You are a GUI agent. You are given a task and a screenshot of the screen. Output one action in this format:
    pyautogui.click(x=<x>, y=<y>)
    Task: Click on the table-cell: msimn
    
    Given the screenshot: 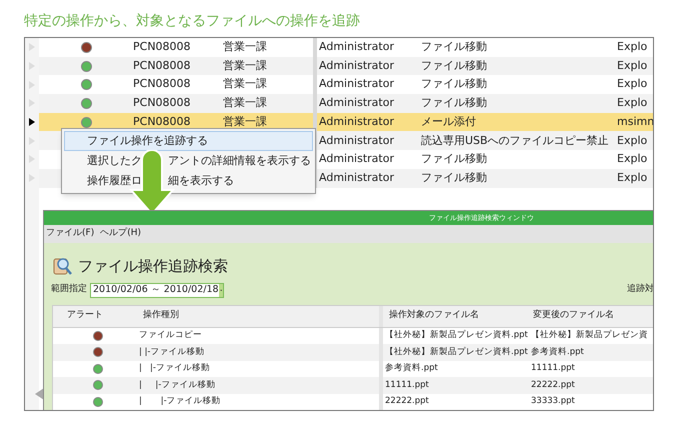 What is the action you would take?
    pyautogui.click(x=635, y=121)
    